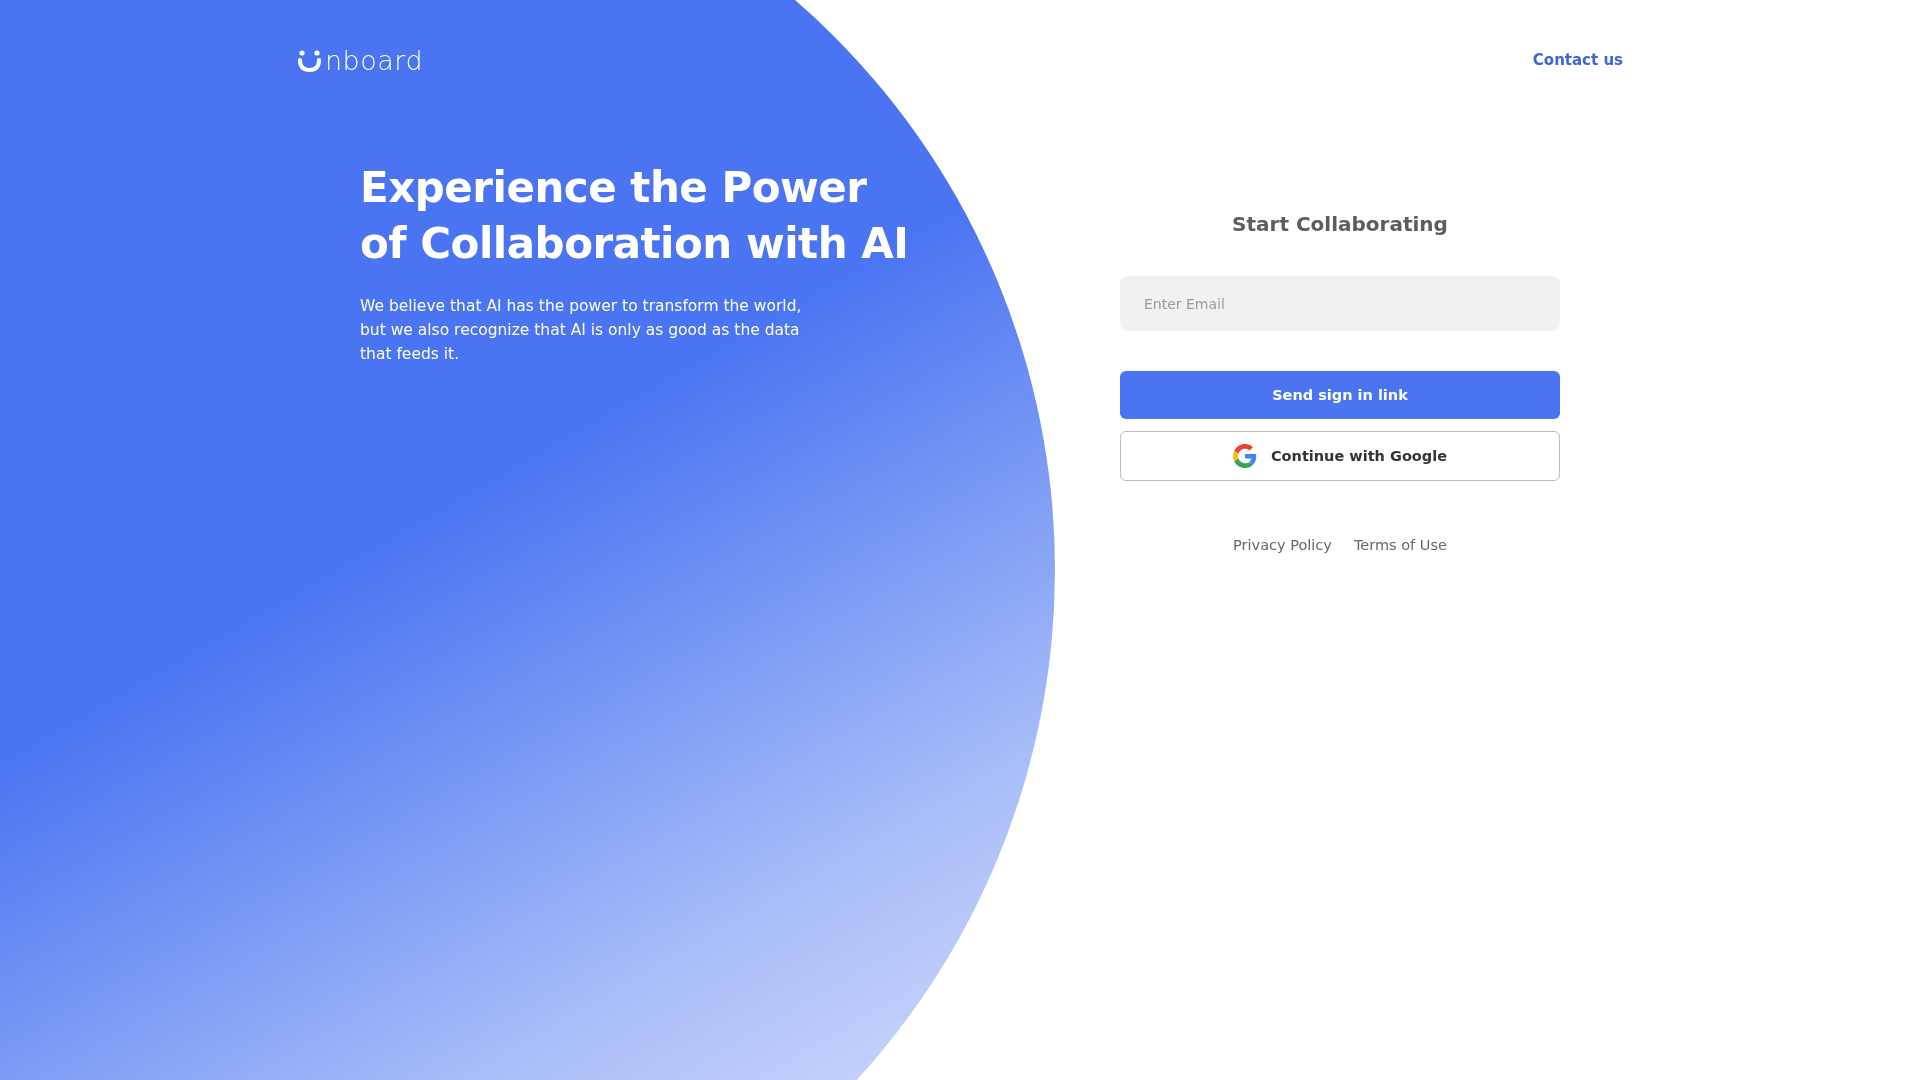 Image resolution: width=1920 pixels, height=1080 pixels. What do you see at coordinates (1577, 60) in the screenshot?
I see `contact-link: Contact us` at bounding box center [1577, 60].